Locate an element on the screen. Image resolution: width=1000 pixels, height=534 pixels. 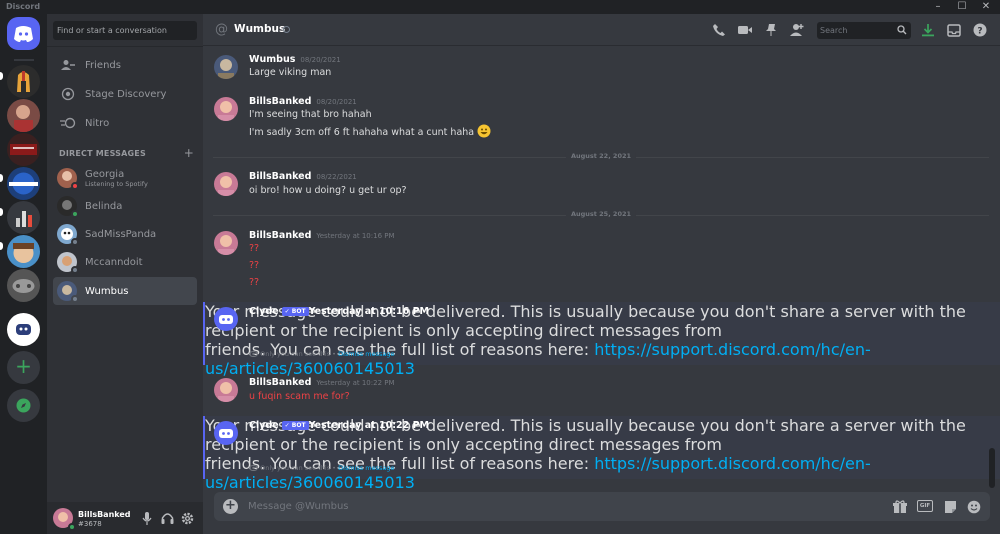
dm-item-georgia: Georgia Listening to Spotify is located at coordinates (125, 178).